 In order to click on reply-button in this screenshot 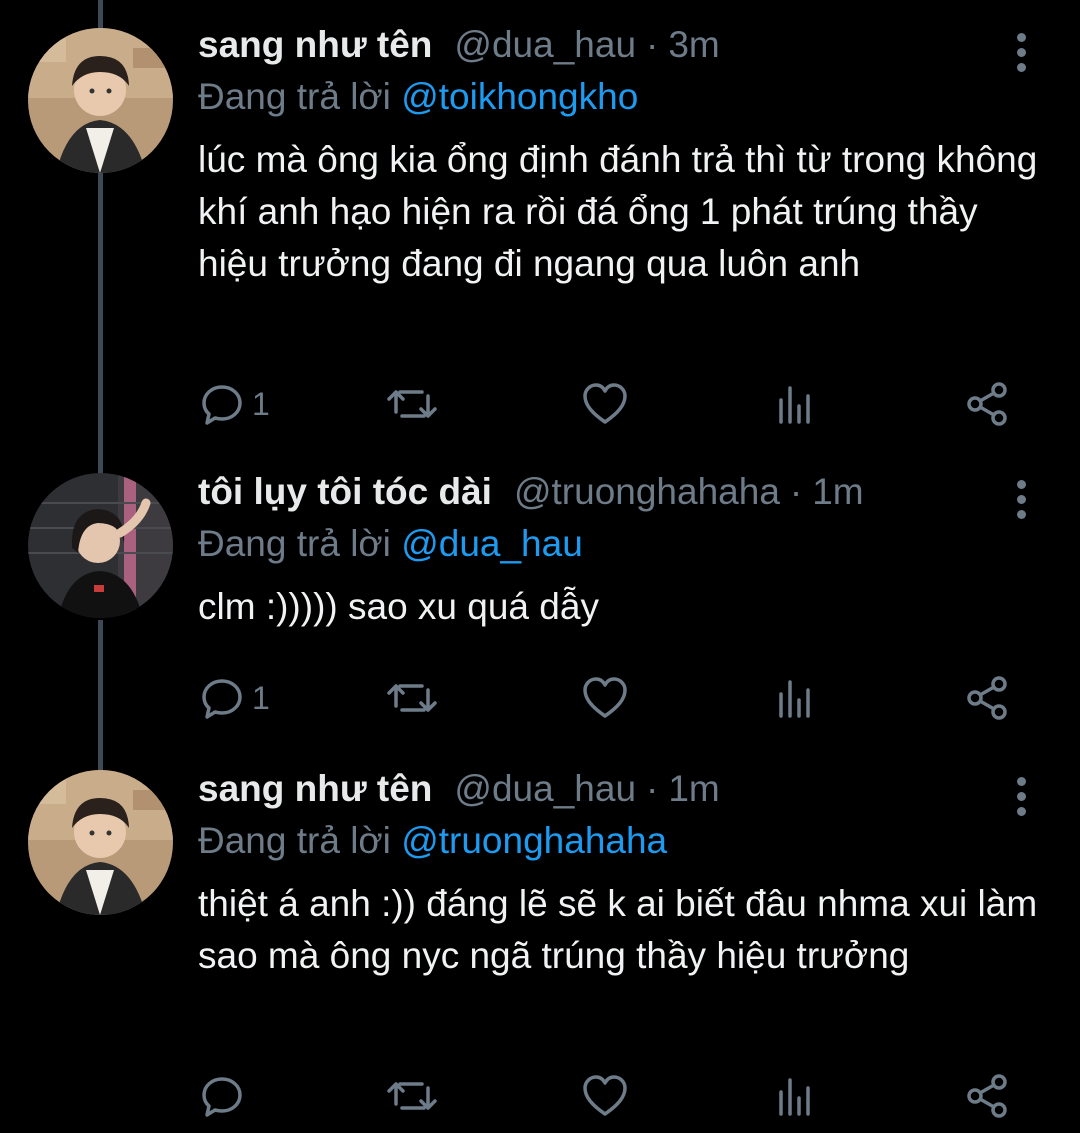, I will do `click(226, 1096)`.